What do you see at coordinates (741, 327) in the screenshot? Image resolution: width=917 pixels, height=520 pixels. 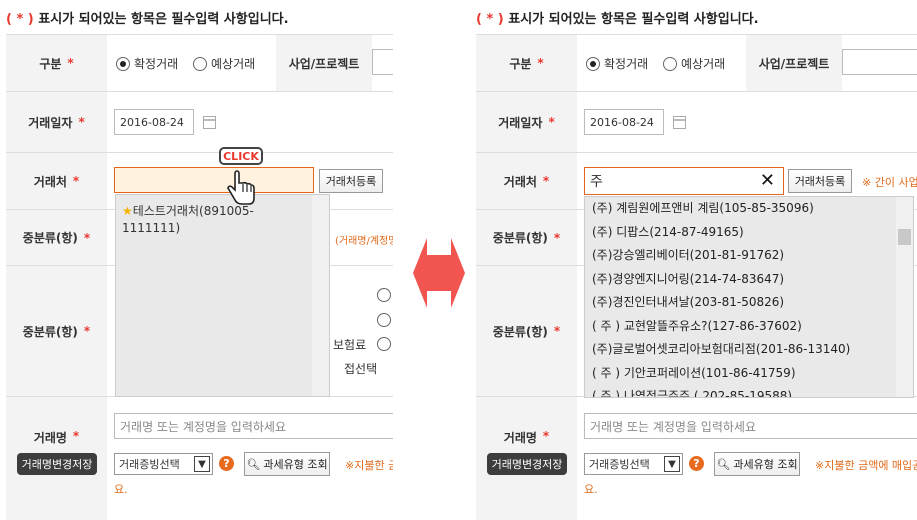 I see `client-option: ( 주 ) 교현알뜰주유소?(127-86-37602)` at bounding box center [741, 327].